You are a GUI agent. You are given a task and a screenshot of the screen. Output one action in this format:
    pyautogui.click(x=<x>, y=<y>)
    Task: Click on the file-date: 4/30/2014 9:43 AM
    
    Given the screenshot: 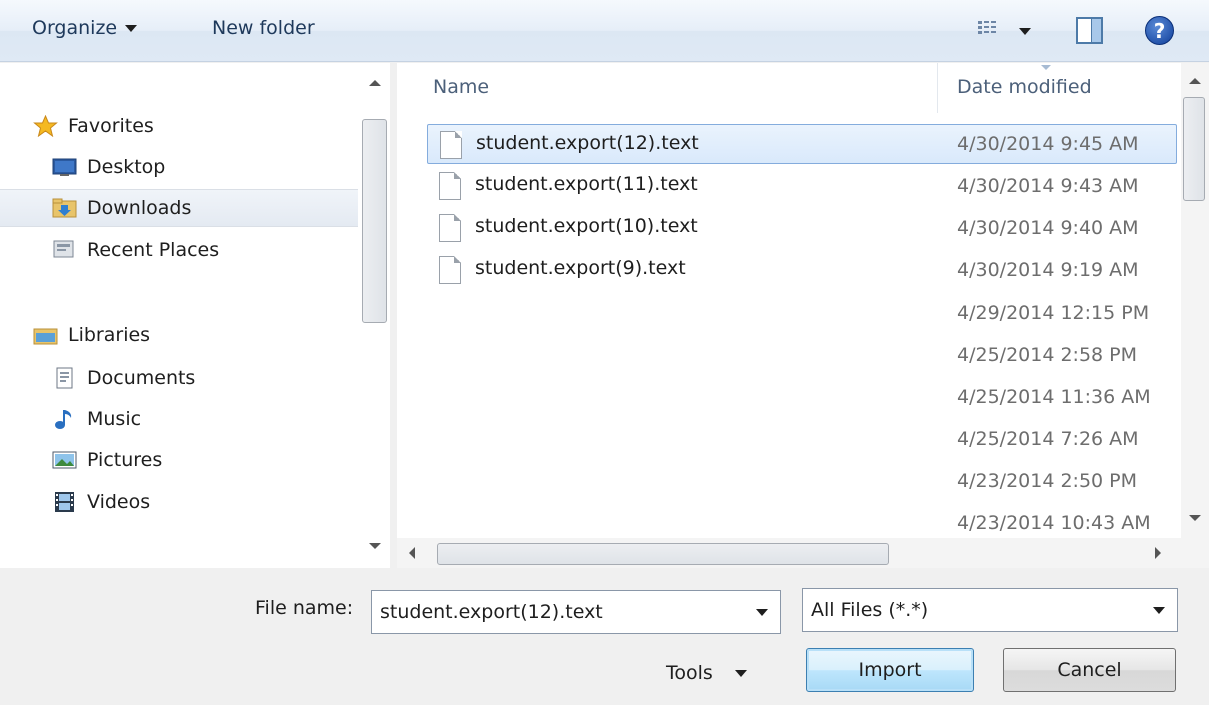 What is the action you would take?
    pyautogui.click(x=1048, y=186)
    